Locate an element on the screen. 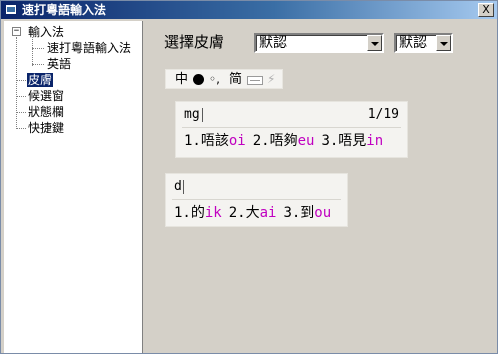 The height and width of the screenshot is (354, 498). tree-item-status-bar: 狀態欄 is located at coordinates (46, 112).